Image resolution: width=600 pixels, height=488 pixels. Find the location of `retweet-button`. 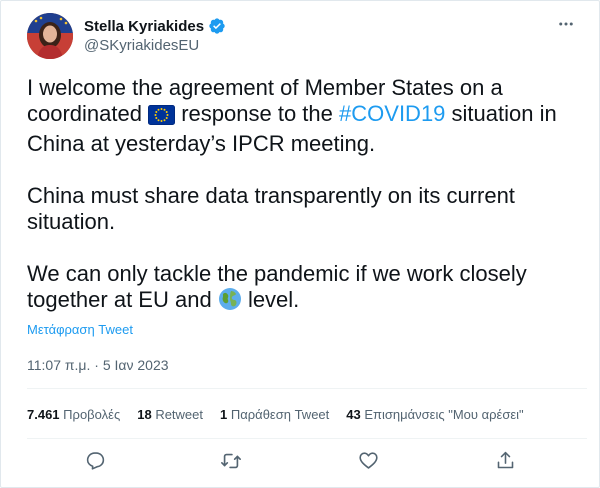

retweet-button is located at coordinates (231, 463).